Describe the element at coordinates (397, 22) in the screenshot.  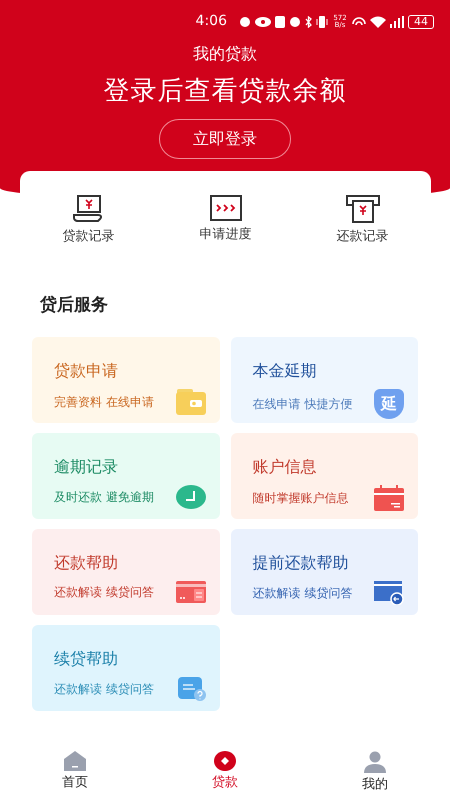
I see `signal-icon` at that location.